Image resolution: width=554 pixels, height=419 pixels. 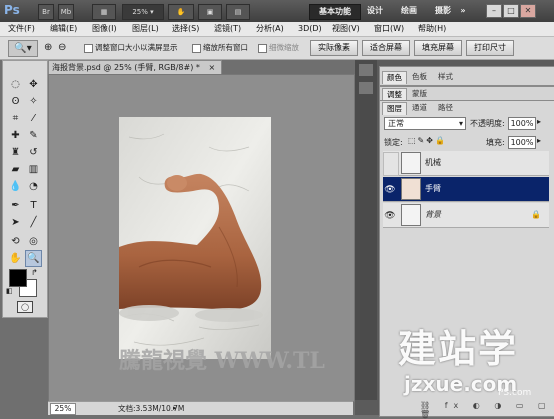 I want to click on brush-icon: ✎, so click(x=33, y=135).